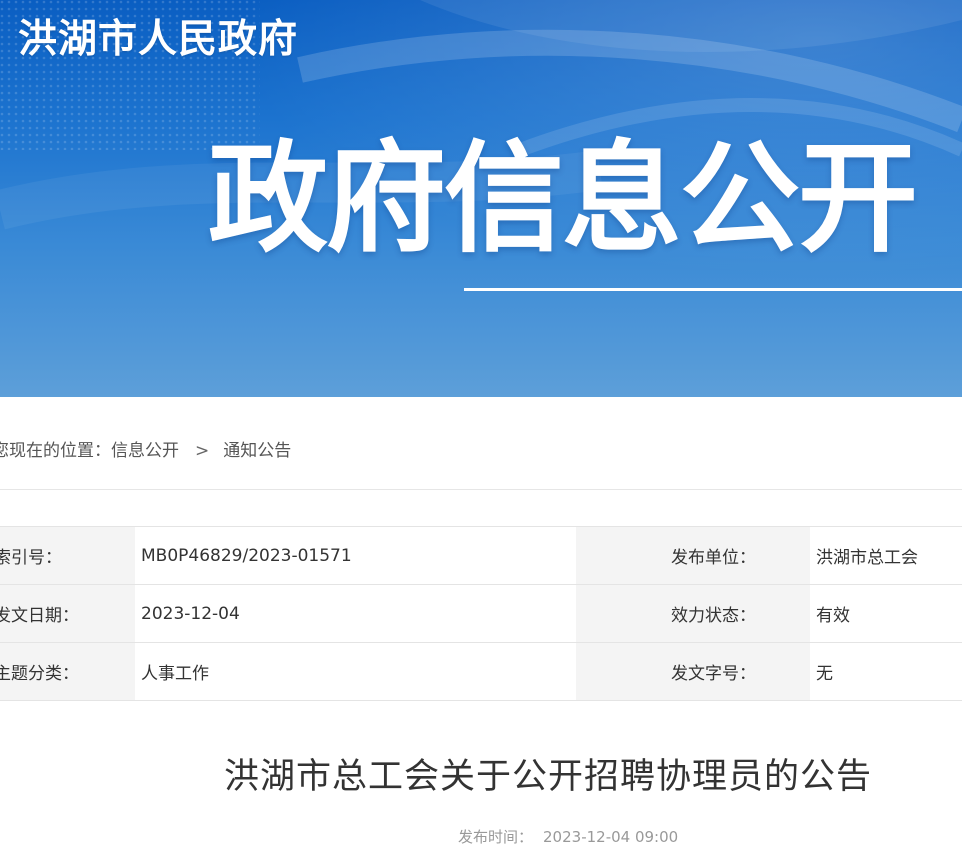  Describe the element at coordinates (496, 837) in the screenshot. I see `publish-time-label: 发布时间：` at that location.